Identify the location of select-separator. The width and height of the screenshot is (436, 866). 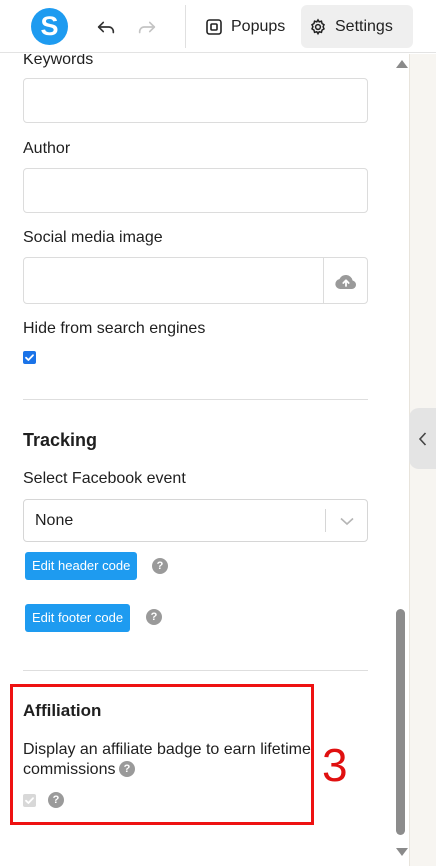
(325, 520).